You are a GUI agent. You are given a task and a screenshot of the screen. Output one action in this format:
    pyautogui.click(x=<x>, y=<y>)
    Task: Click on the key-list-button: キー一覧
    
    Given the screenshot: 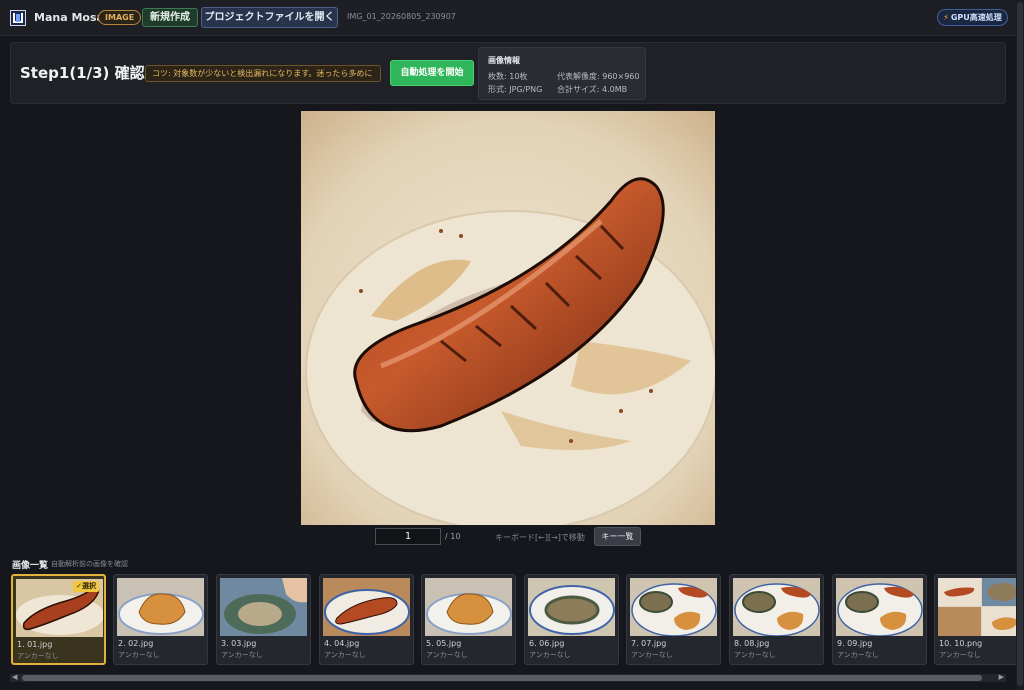 What is the action you would take?
    pyautogui.click(x=617, y=536)
    